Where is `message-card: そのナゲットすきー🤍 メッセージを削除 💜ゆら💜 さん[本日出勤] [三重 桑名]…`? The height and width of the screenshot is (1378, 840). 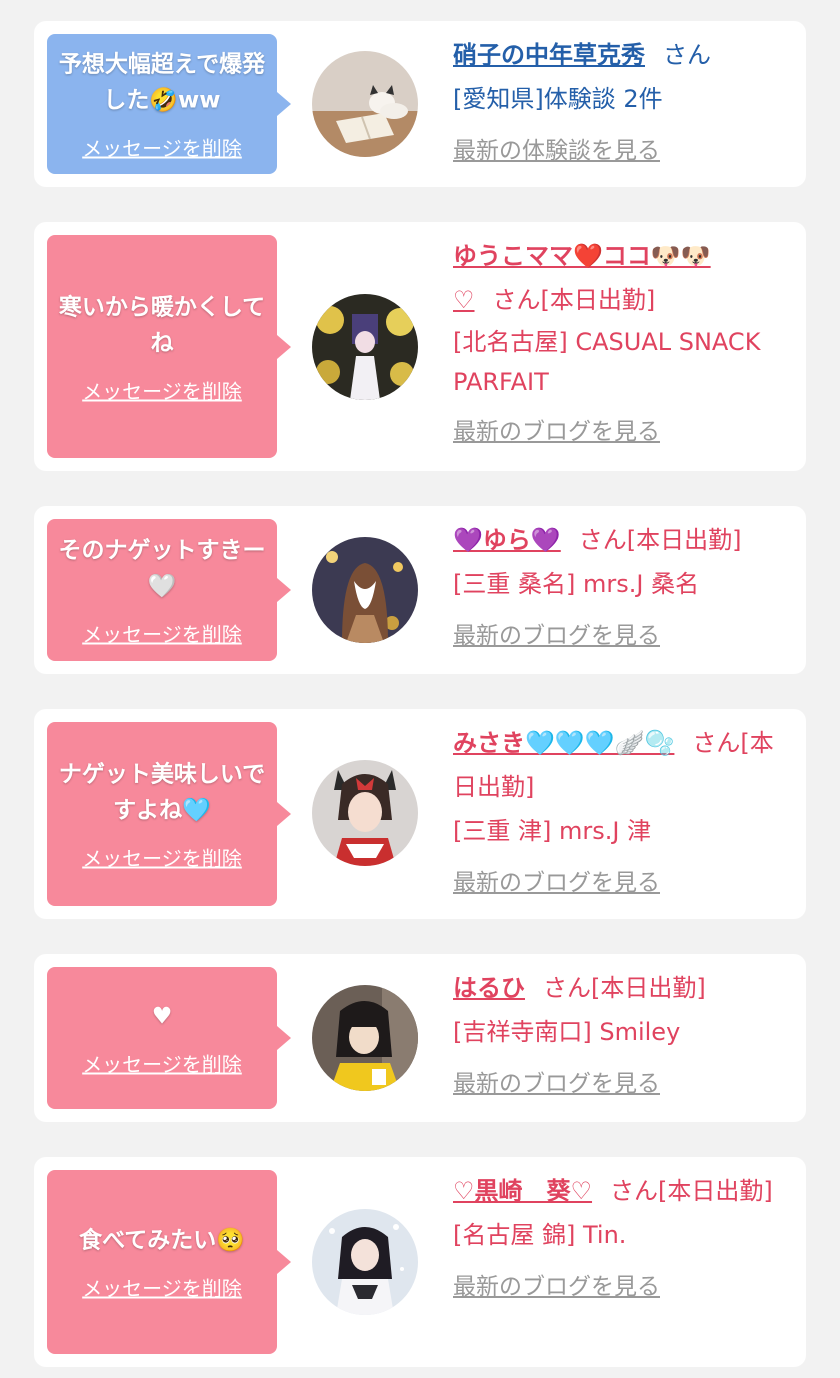 message-card: そのナゲットすきー🤍 メッセージを削除 💜ゆら💜 さん[本日出勤] [三重 桑名]… is located at coordinates (420, 590).